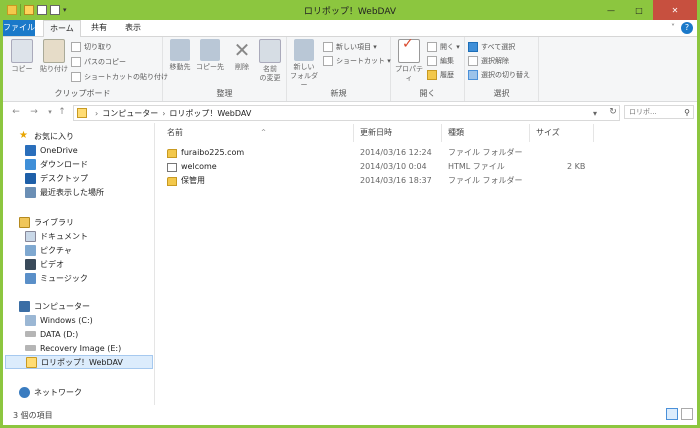 This screenshot has height=428, width=700. I want to click on column-header-type: 種類, so click(486, 133).